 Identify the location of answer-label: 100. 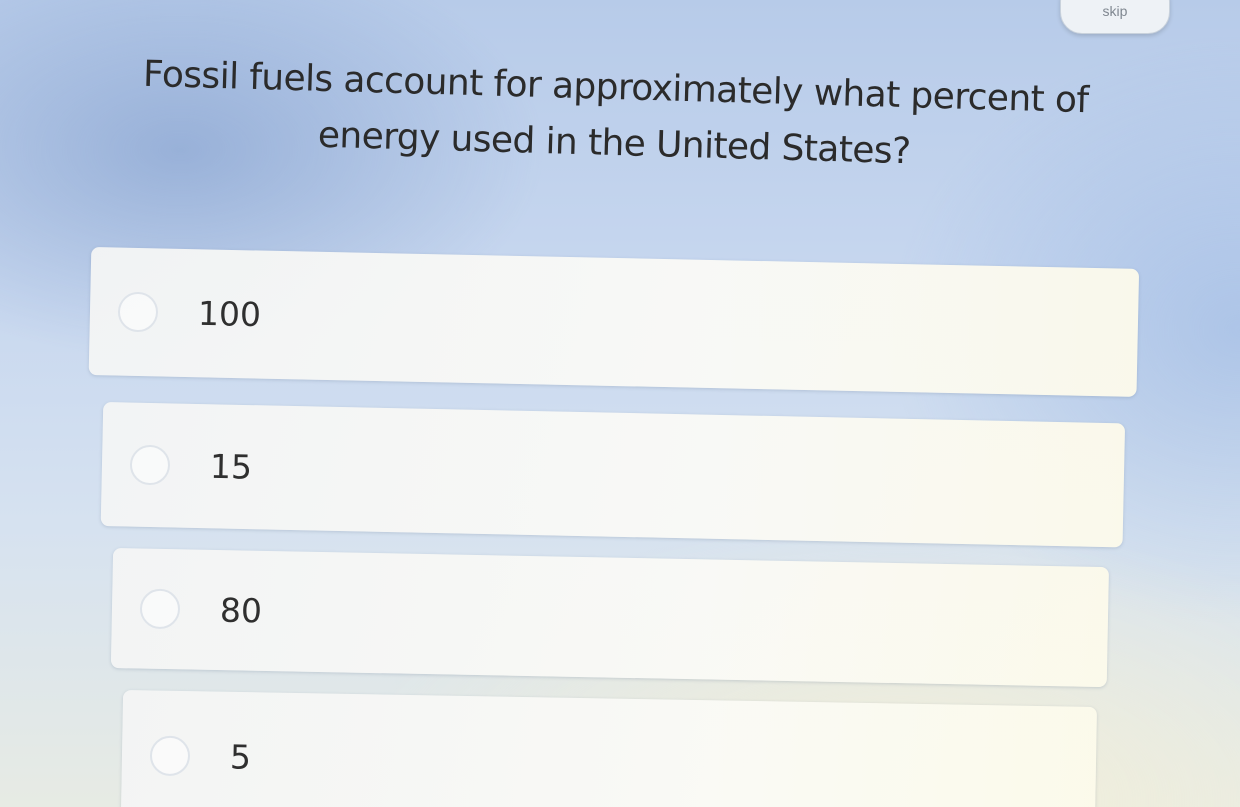
(229, 314).